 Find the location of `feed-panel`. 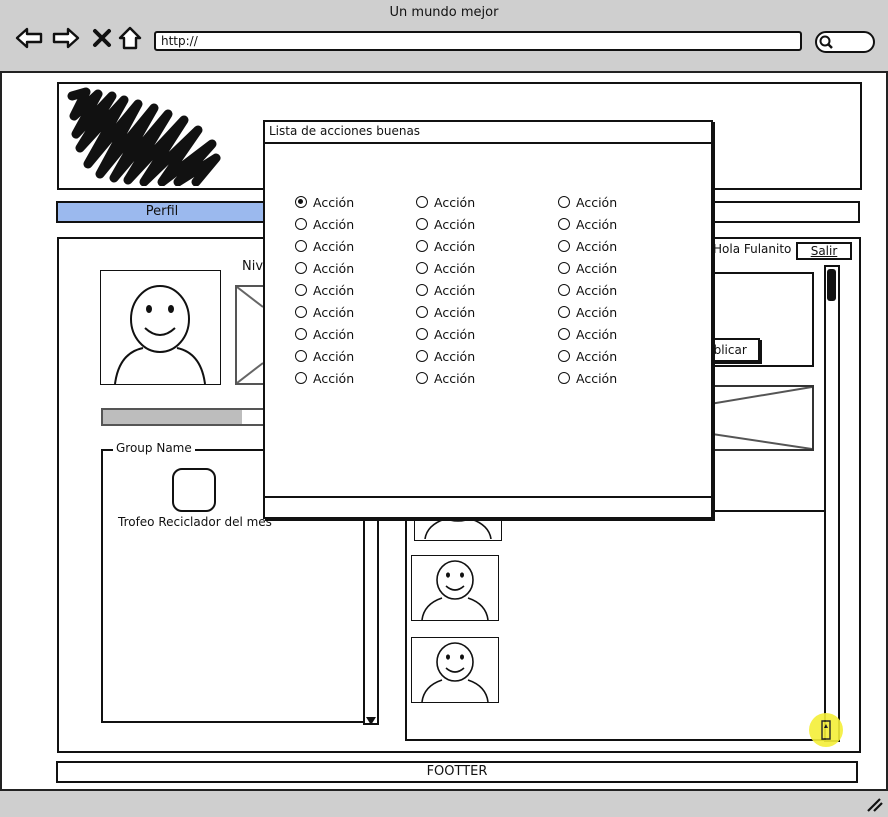

feed-panel is located at coordinates (622, 625).